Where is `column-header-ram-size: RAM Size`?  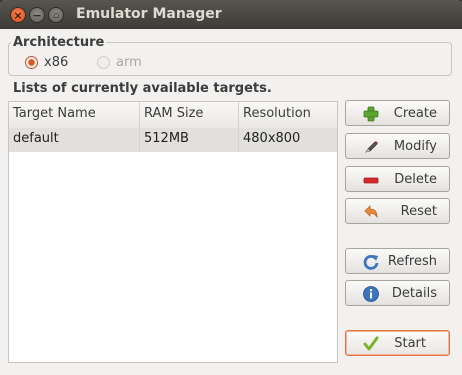 column-header-ram-size: RAM Size is located at coordinates (173, 113).